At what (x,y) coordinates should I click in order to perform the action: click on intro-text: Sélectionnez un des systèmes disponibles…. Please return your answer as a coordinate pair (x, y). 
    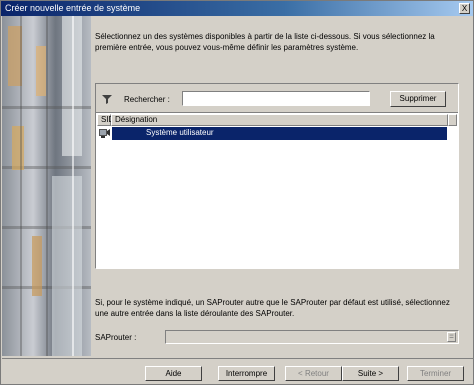
    Looking at the image, I should click on (265, 42).